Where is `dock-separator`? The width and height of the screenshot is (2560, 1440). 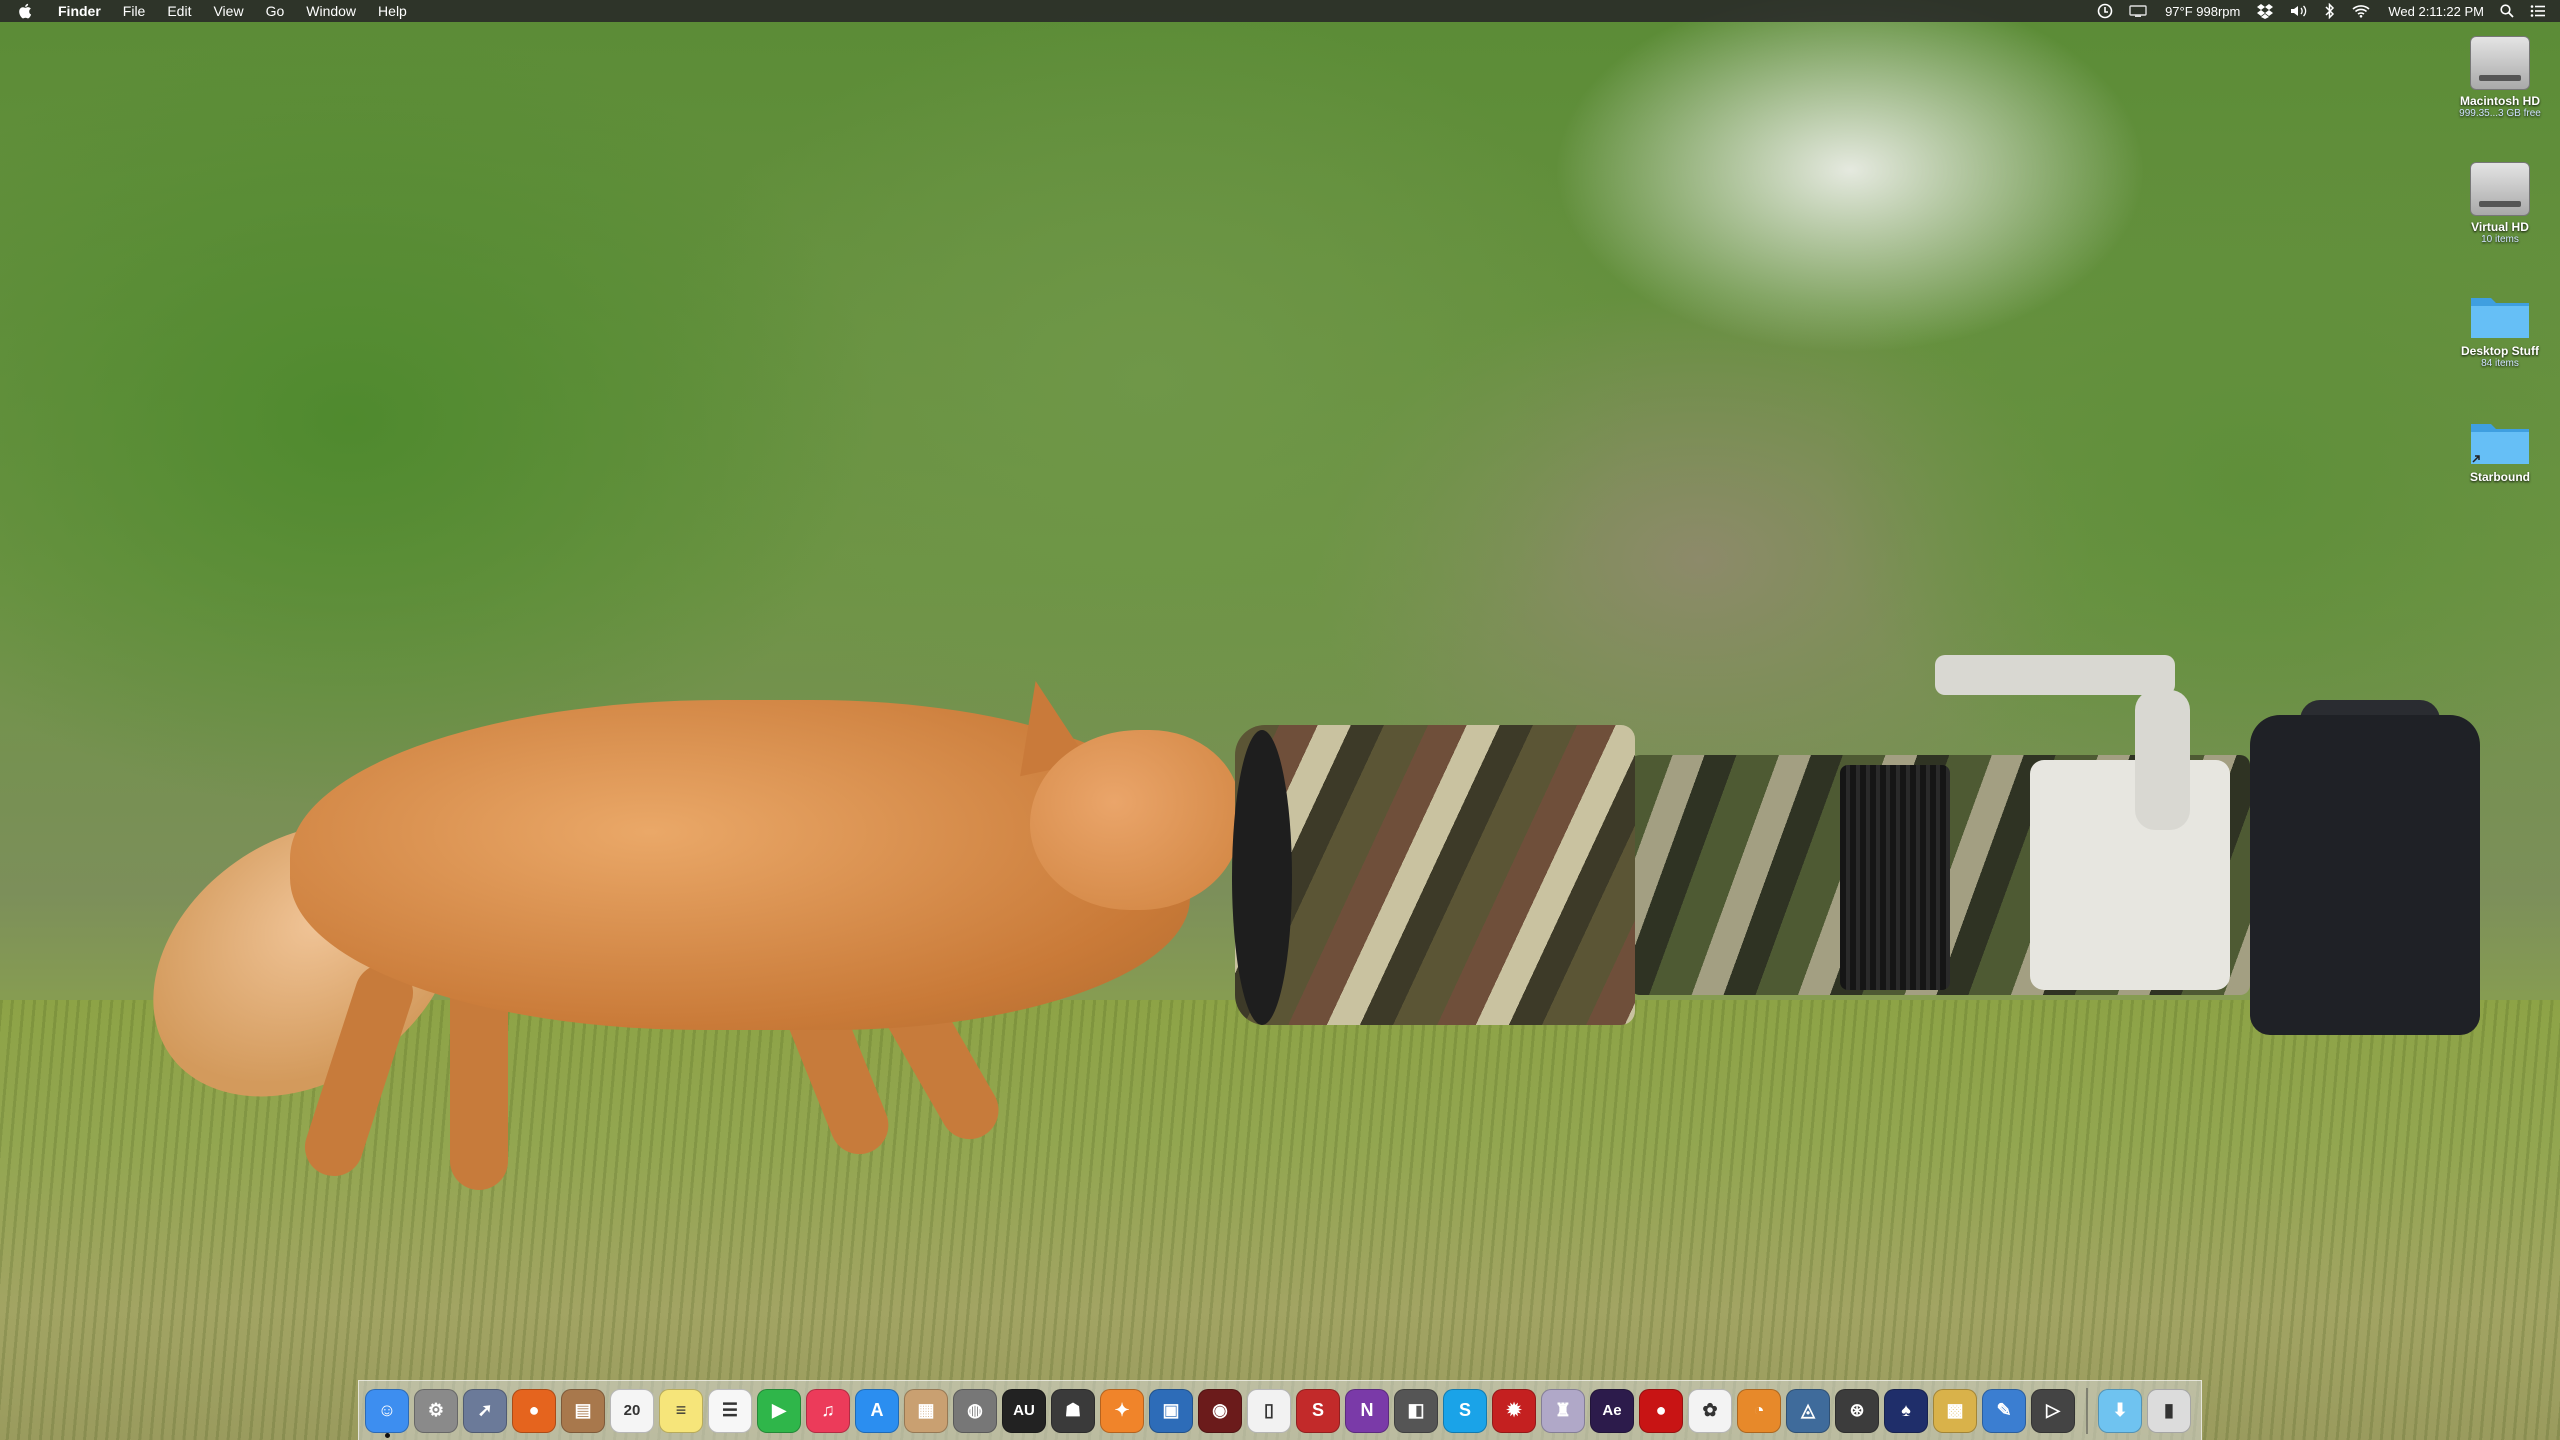
dock-separator is located at coordinates (2087, 1410).